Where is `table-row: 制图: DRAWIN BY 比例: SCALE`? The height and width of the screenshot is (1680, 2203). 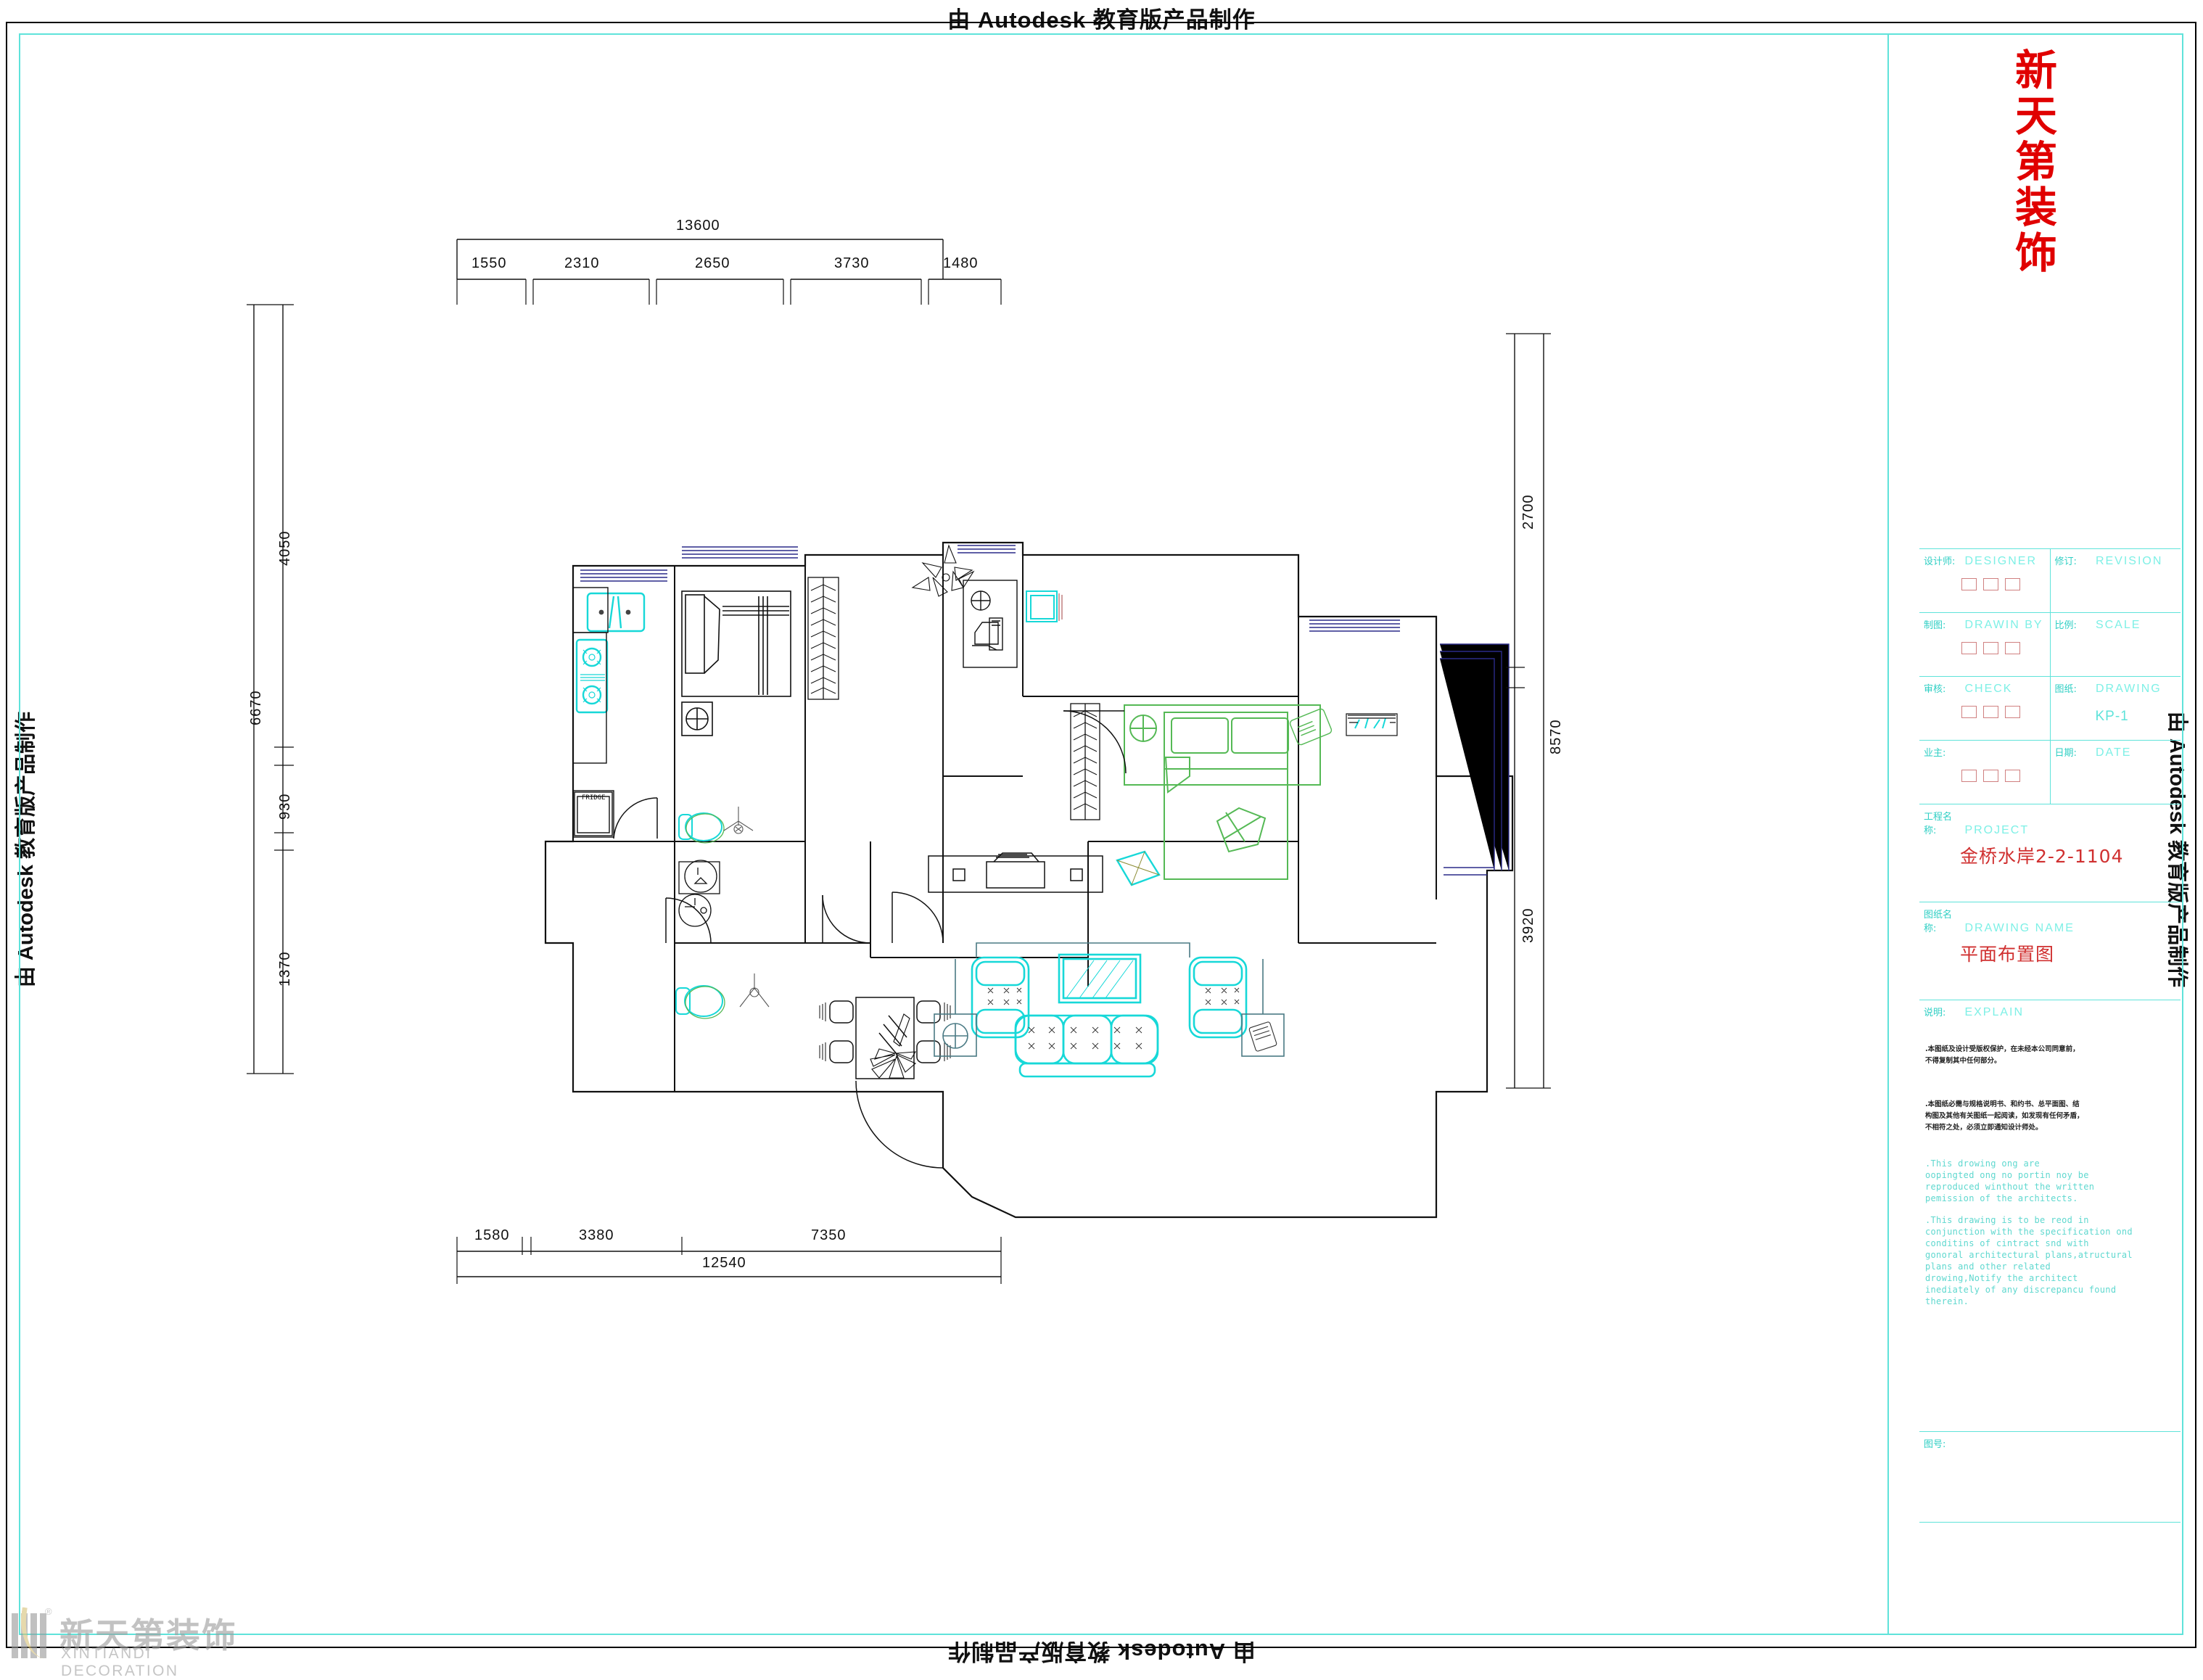
table-row: 制图: DRAWIN BY 比例: SCALE is located at coordinates (2050, 645).